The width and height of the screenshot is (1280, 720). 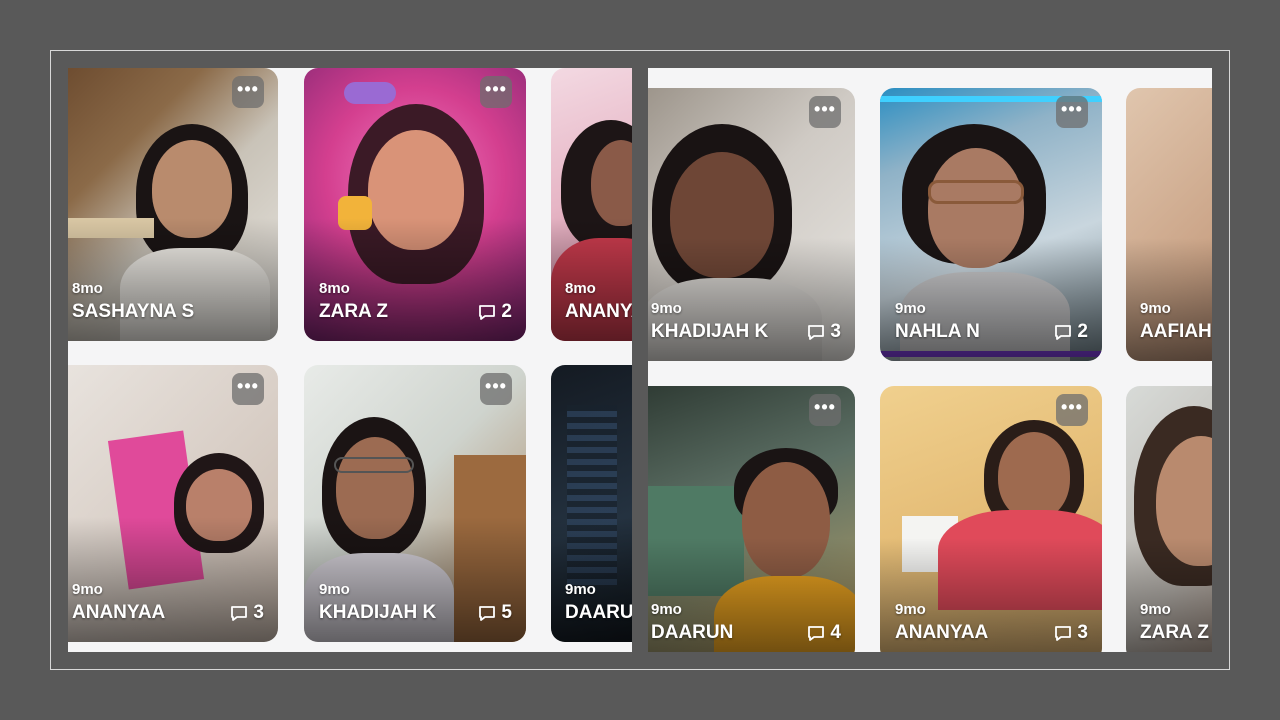 I want to click on video-card: 9mo DAARUN, so click(x=591, y=503).